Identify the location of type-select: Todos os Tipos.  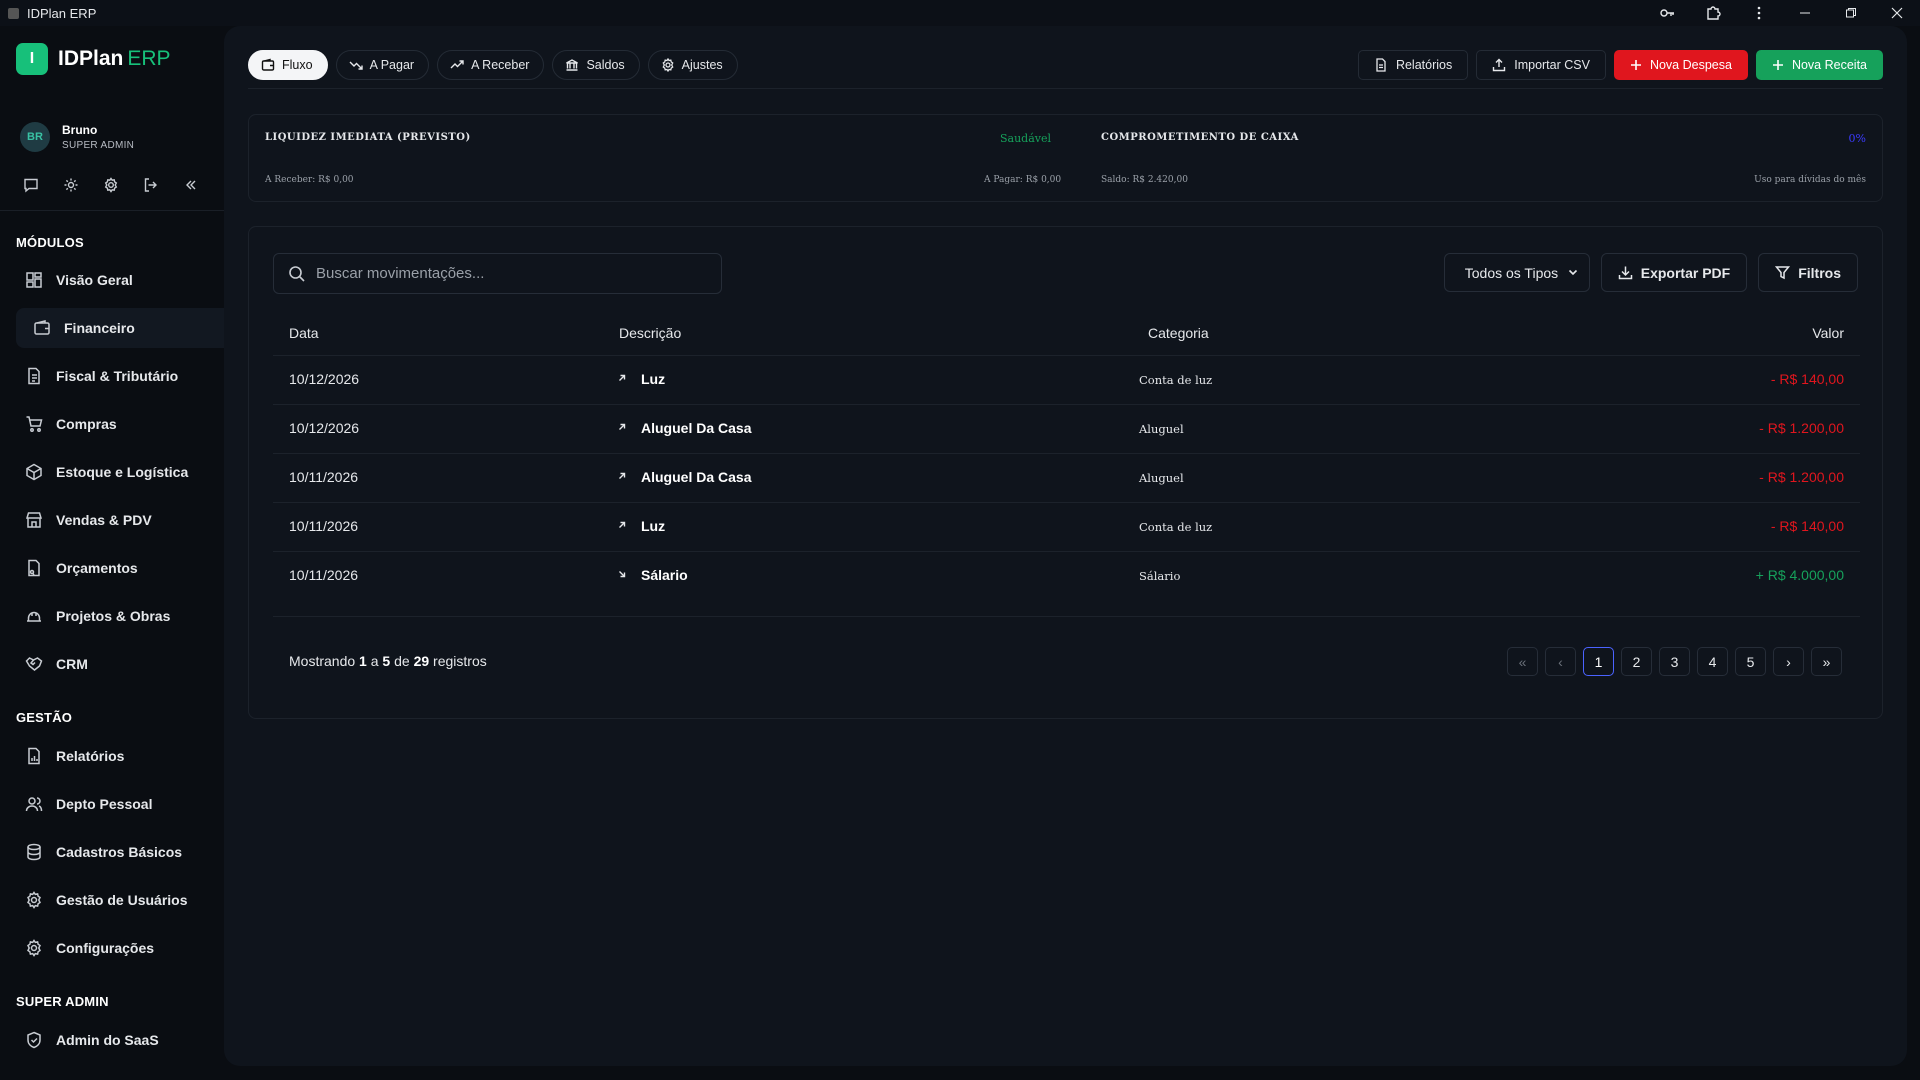
(1516, 272).